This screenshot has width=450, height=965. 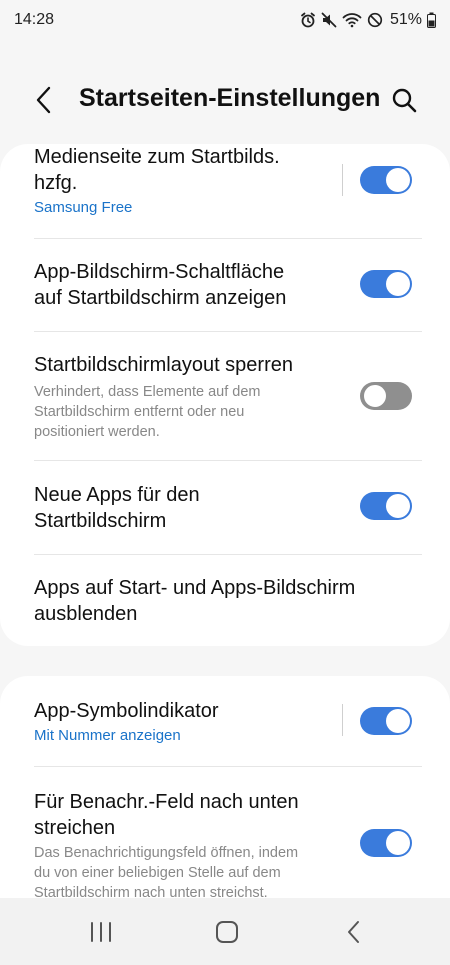 I want to click on setting-swipe-notifications-title-2: streichen, so click(x=75, y=828).